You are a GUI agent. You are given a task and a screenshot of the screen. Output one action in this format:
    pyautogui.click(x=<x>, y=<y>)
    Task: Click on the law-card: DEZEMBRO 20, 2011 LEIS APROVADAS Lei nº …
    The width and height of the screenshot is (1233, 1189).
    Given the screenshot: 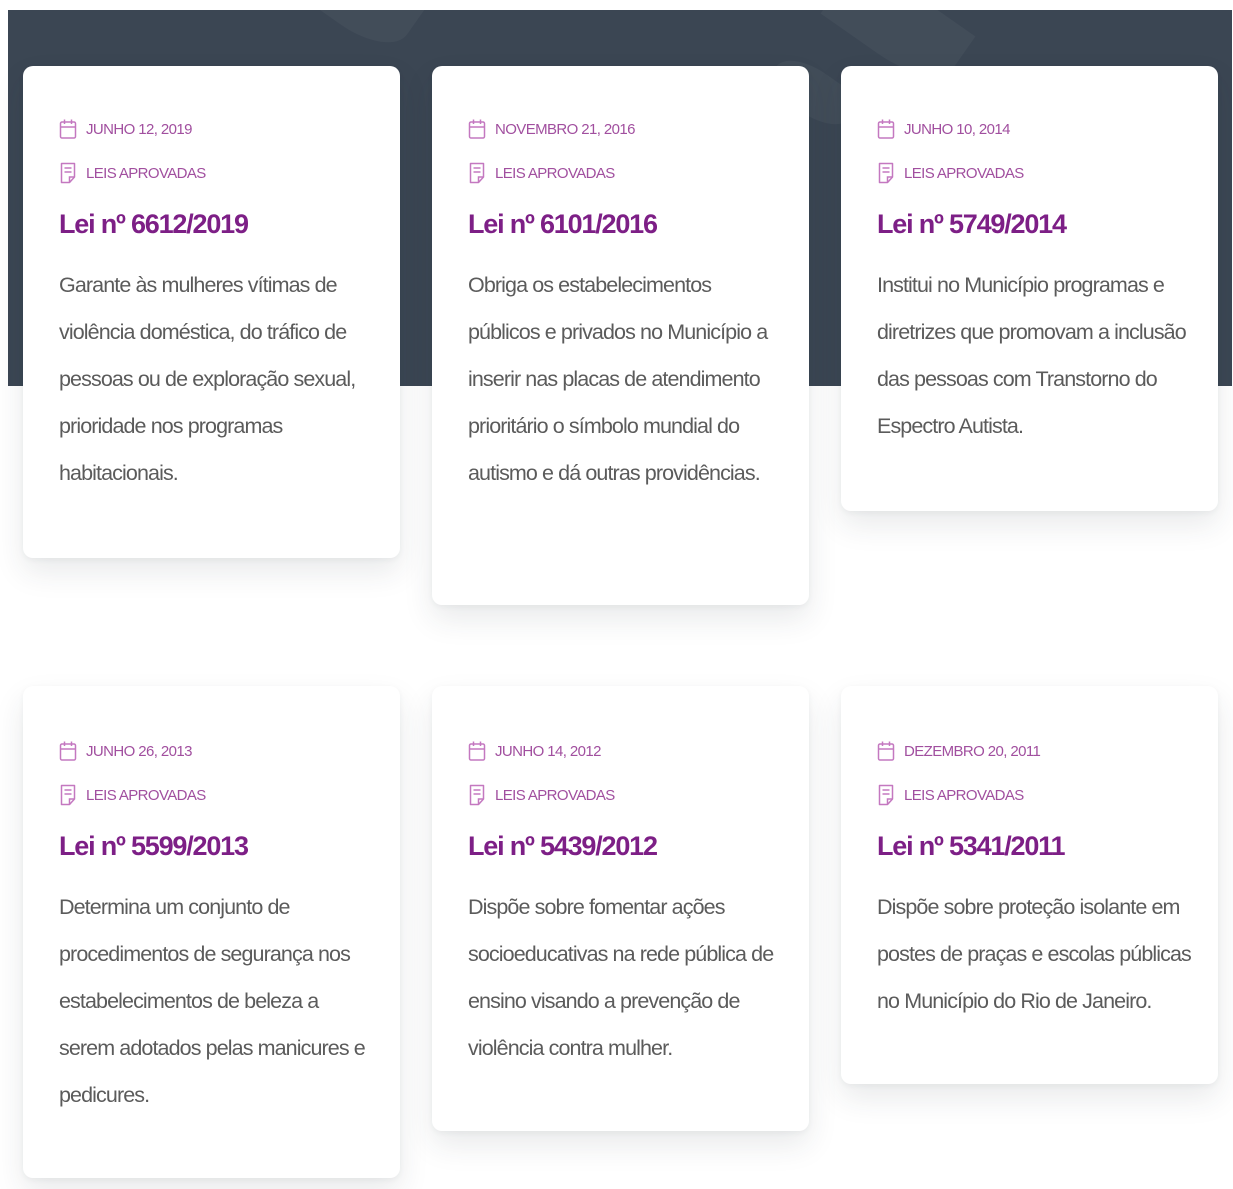 What is the action you would take?
    pyautogui.click(x=1029, y=885)
    